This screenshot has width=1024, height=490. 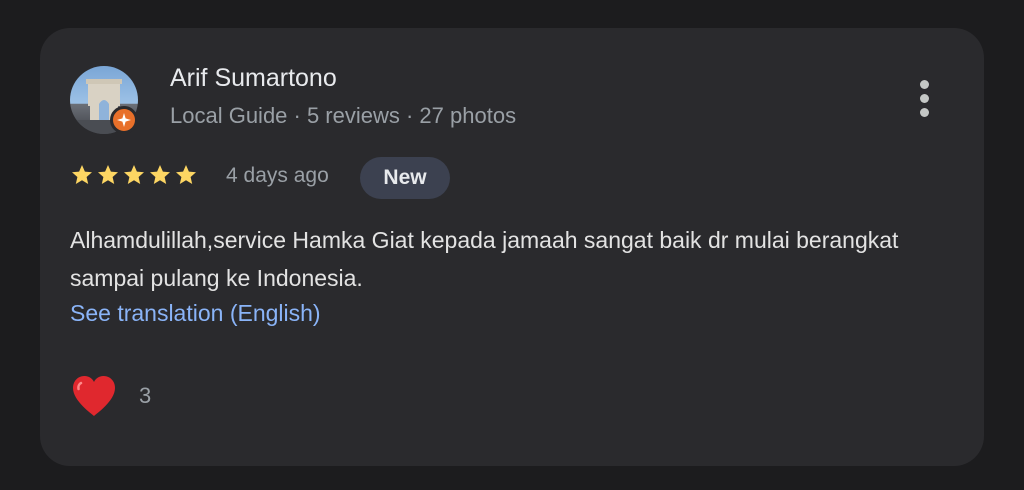 What do you see at coordinates (253, 78) in the screenshot?
I see `author-name: Arif Sumartono` at bounding box center [253, 78].